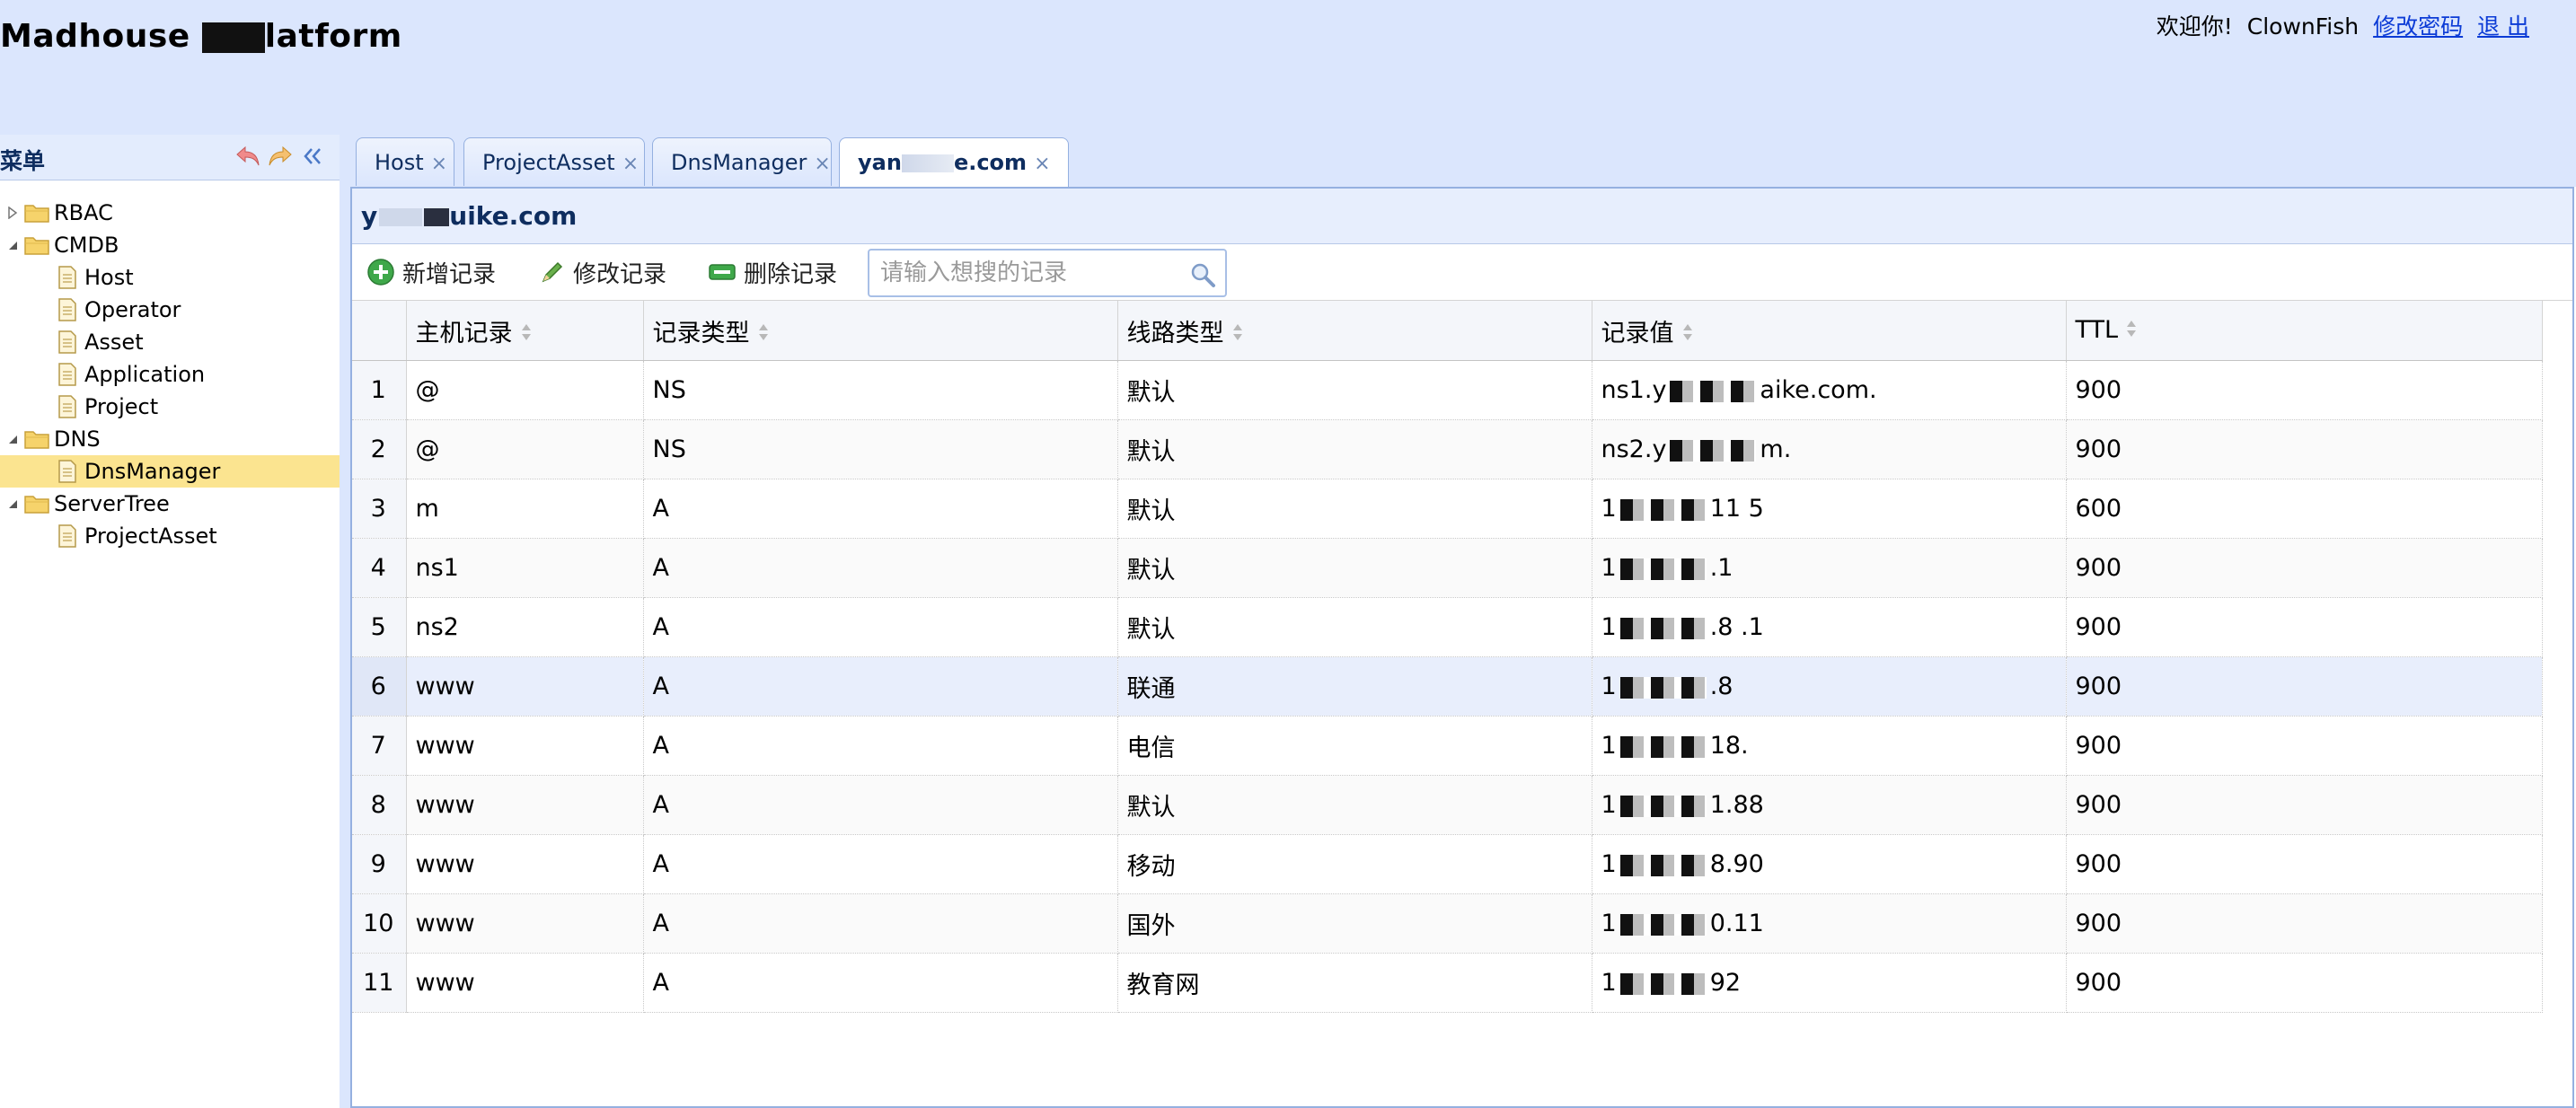 This screenshot has height=1108, width=2576. I want to click on row-number-text: 6, so click(378, 686).